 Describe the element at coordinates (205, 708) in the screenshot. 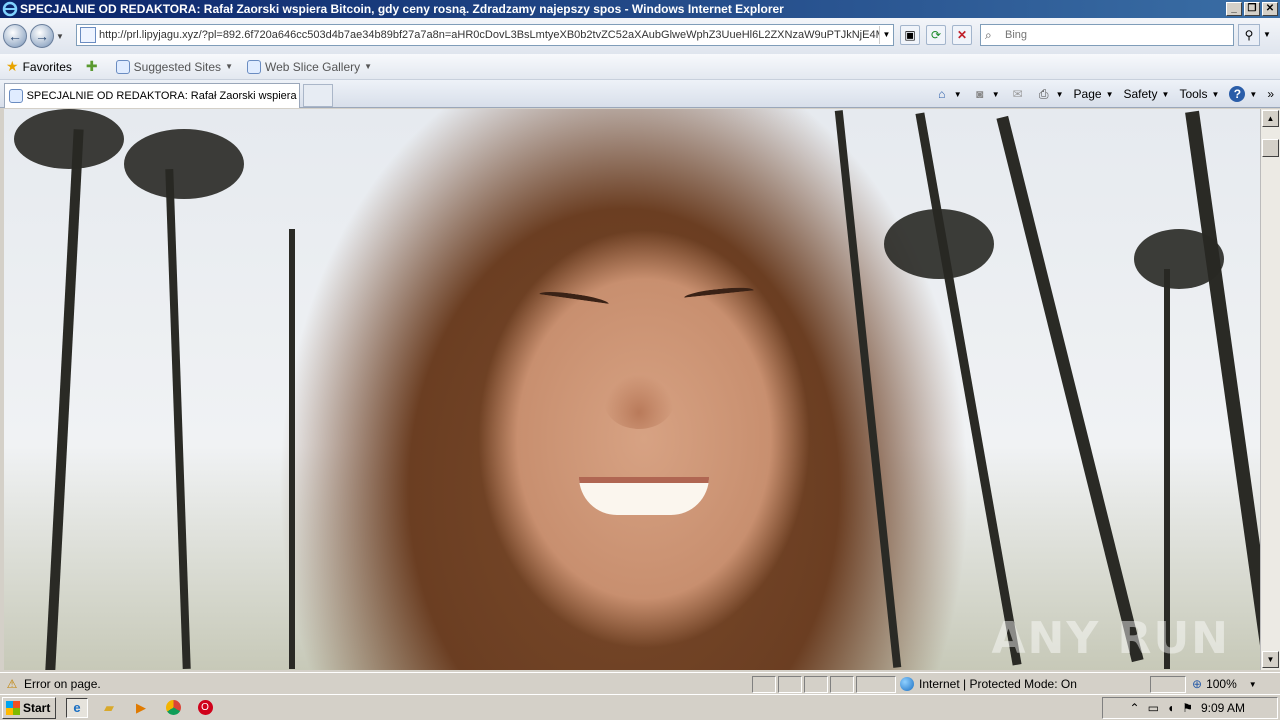

I see `taskbar-opera: O` at that location.